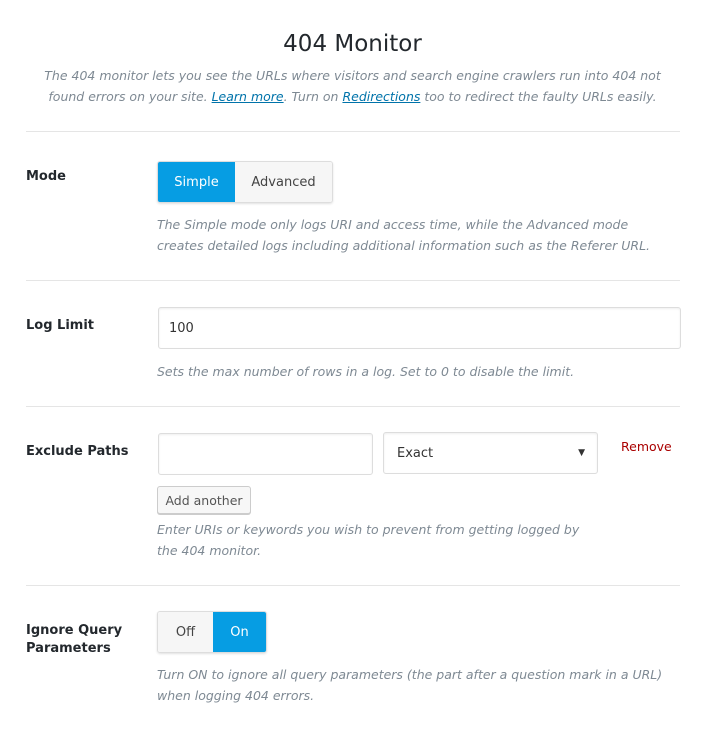 The image size is (705, 734). I want to click on intro-part: . Turn on, so click(313, 96).